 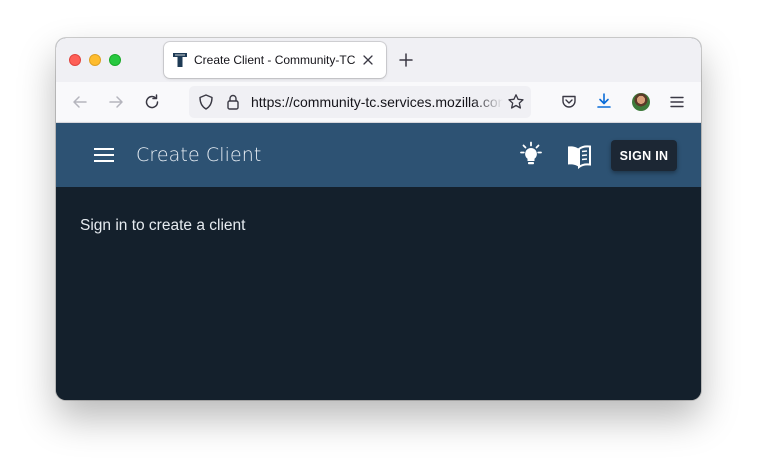 What do you see at coordinates (579, 156) in the screenshot?
I see `open-book-icon` at bounding box center [579, 156].